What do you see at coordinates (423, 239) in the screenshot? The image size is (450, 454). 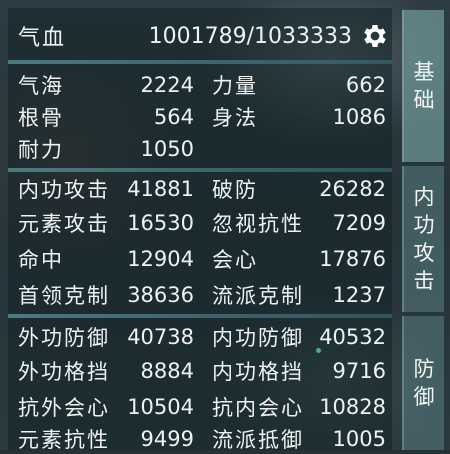 I see `tab-internal-attack: 内 功 攻 击` at bounding box center [423, 239].